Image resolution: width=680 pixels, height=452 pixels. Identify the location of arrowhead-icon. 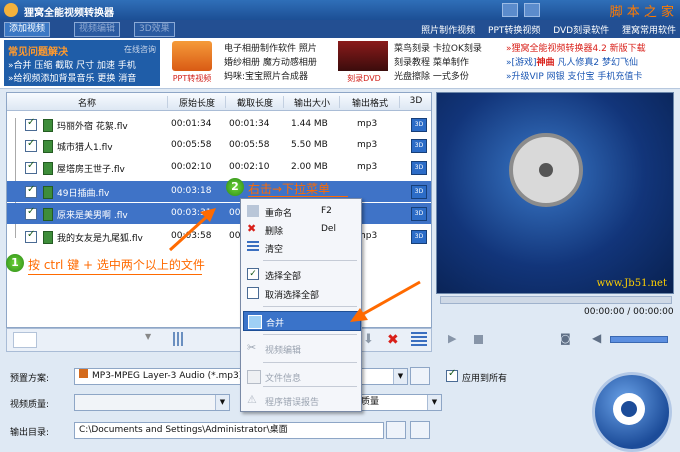
(359, 315).